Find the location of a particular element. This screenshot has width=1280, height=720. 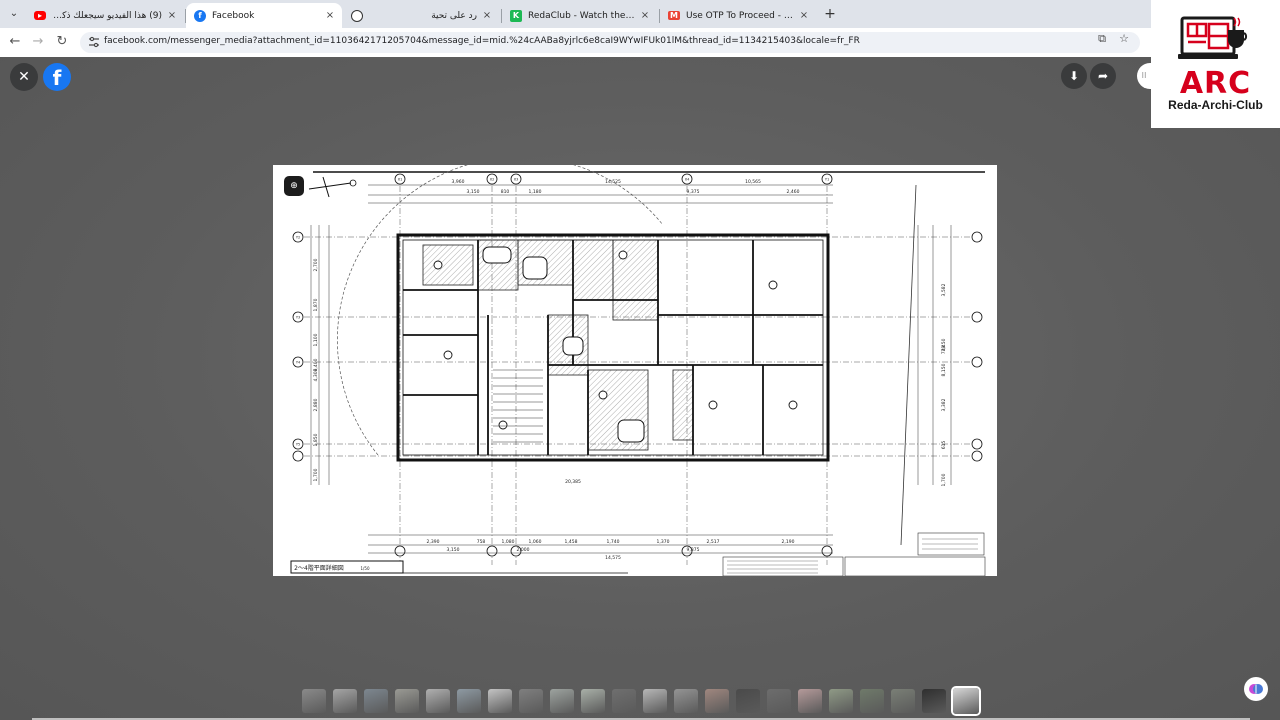

dimension-label: 10,565 is located at coordinates (753, 182).